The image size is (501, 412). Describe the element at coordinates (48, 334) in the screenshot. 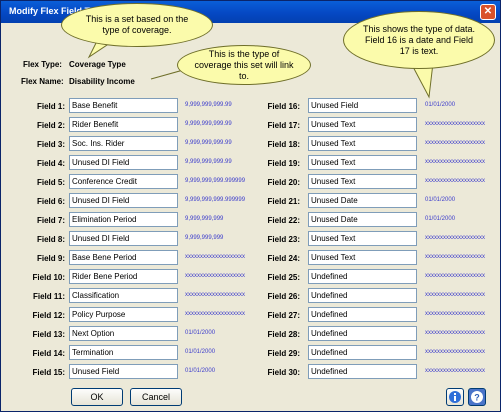

I see `field-label: Field 13:` at that location.